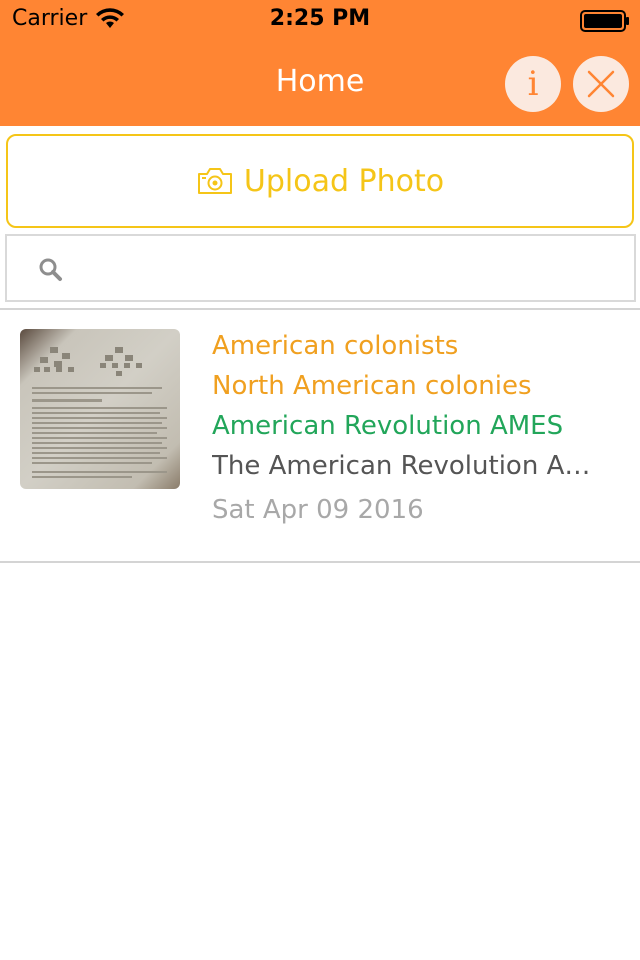 The width and height of the screenshot is (640, 960). I want to click on status-time: 2:25 PM, so click(320, 18).